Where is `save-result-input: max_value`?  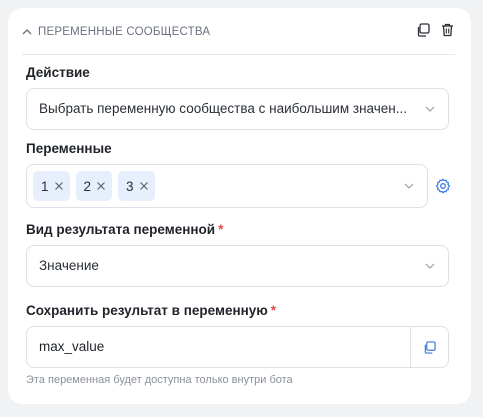
save-result-input: max_value is located at coordinates (237, 347).